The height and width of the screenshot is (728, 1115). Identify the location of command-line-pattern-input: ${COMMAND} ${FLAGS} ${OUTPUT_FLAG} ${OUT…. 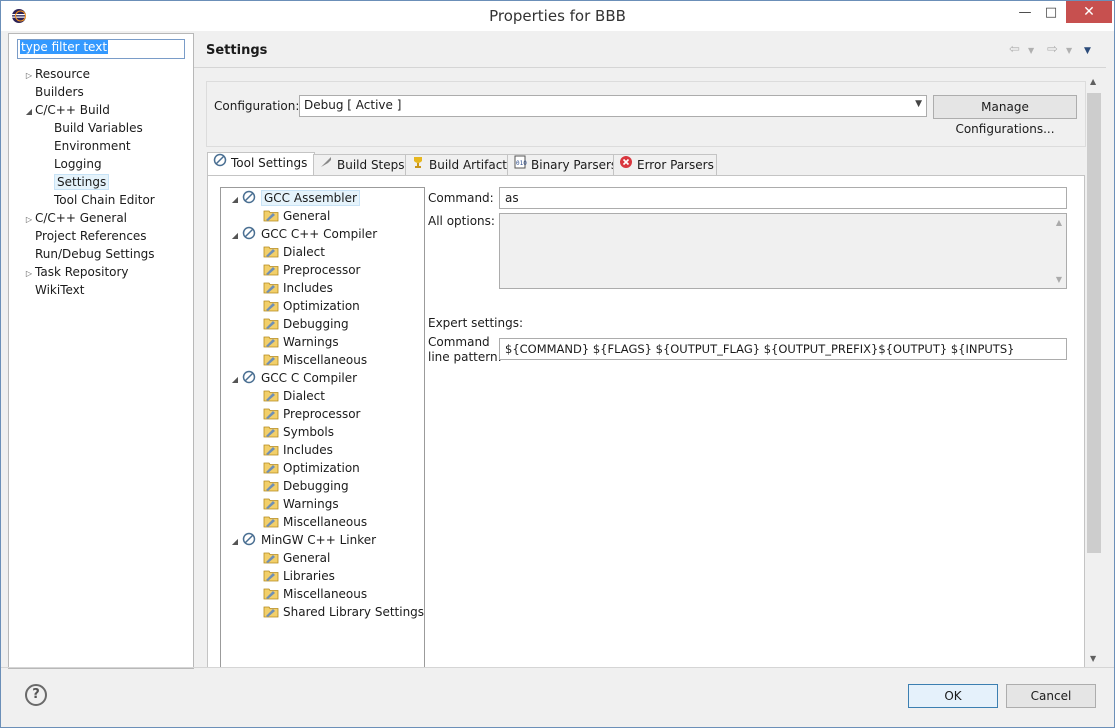
(783, 349).